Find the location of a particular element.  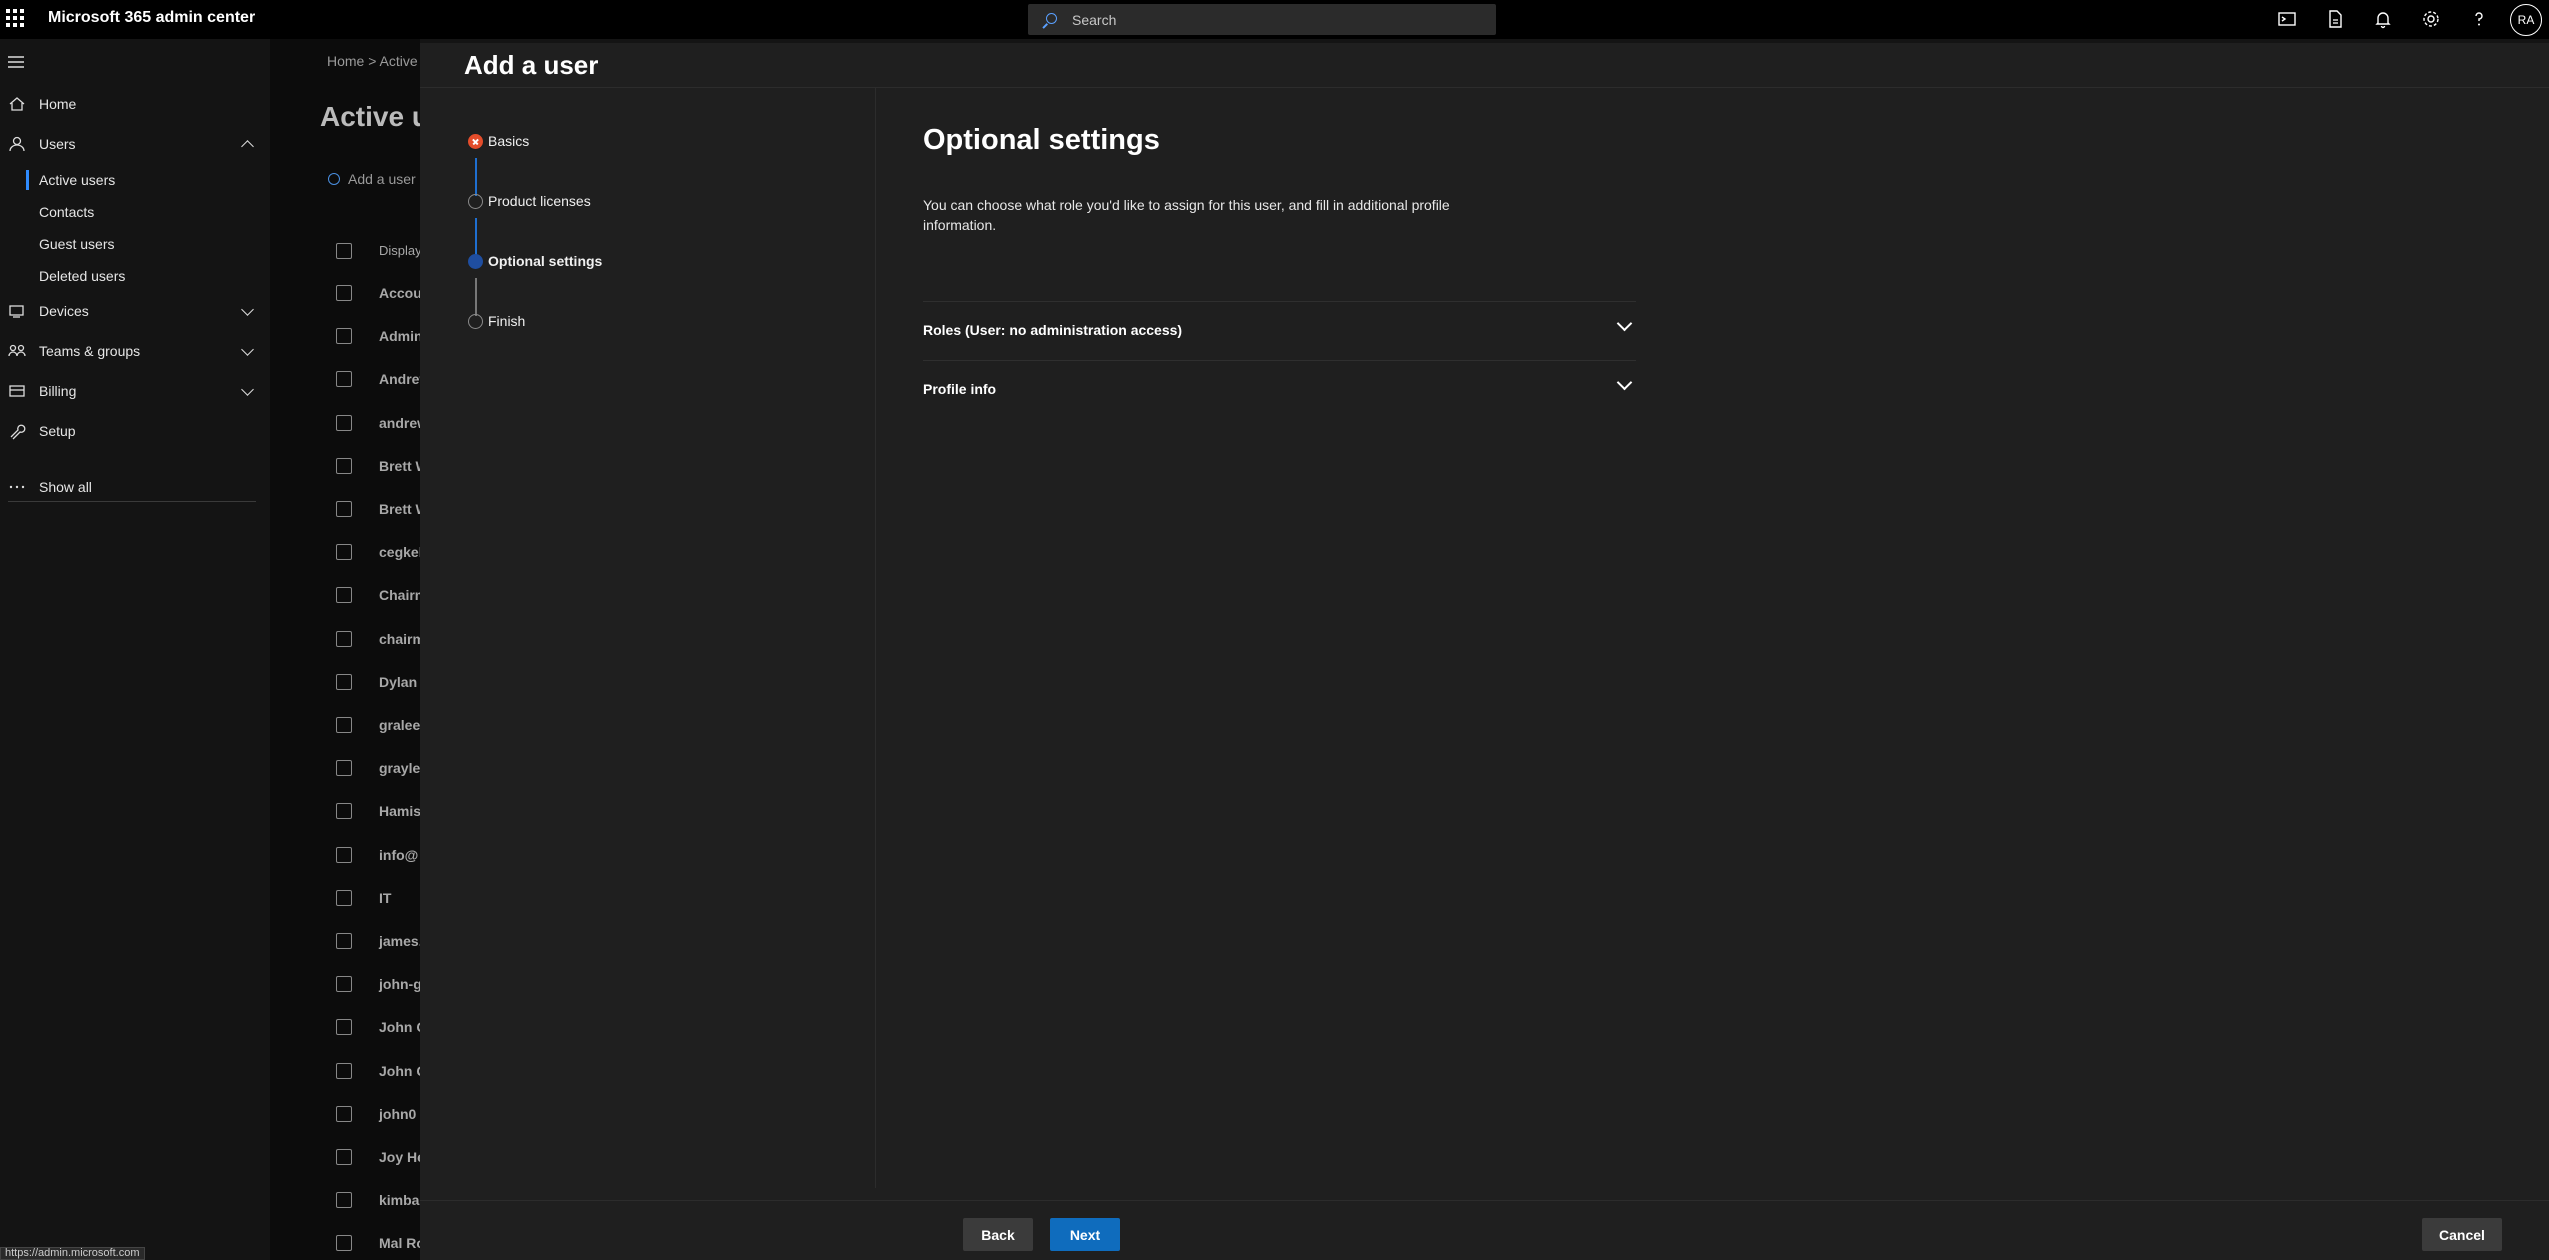

devices-icon is located at coordinates (16, 311).